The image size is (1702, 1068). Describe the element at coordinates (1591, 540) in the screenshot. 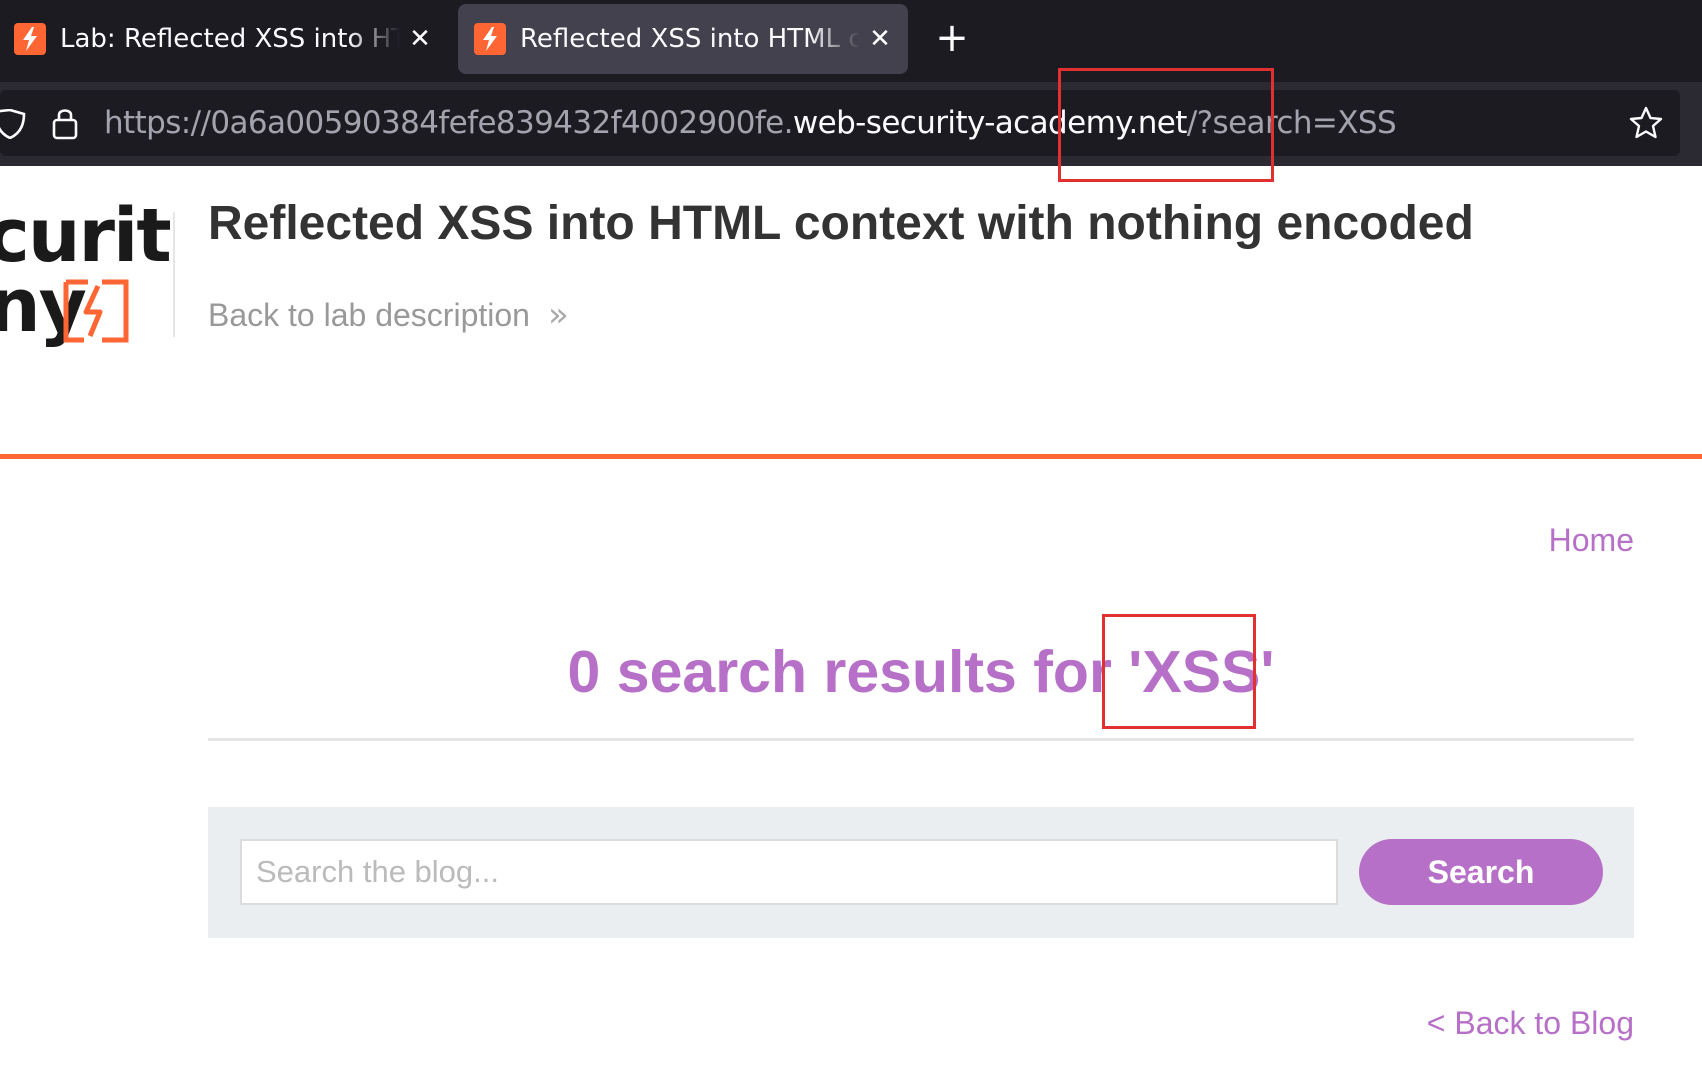

I see `home-link: Home` at that location.